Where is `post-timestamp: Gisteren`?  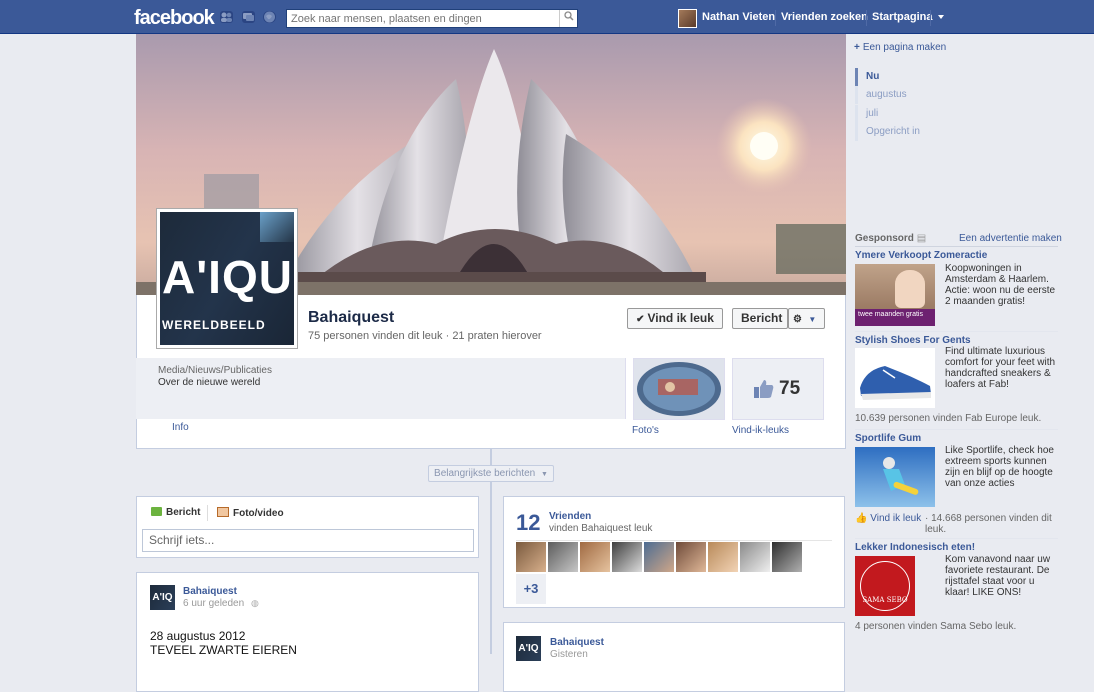 post-timestamp: Gisteren is located at coordinates (569, 654).